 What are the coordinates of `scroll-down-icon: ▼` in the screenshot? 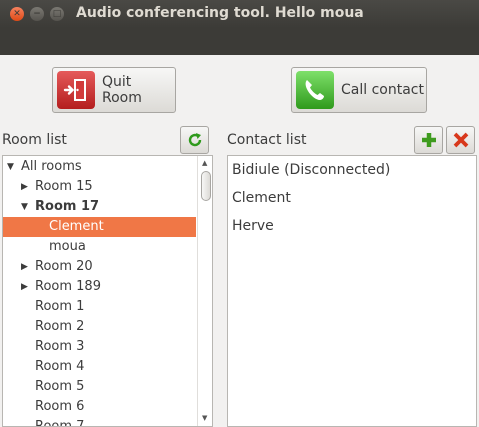 It's located at (204, 418).